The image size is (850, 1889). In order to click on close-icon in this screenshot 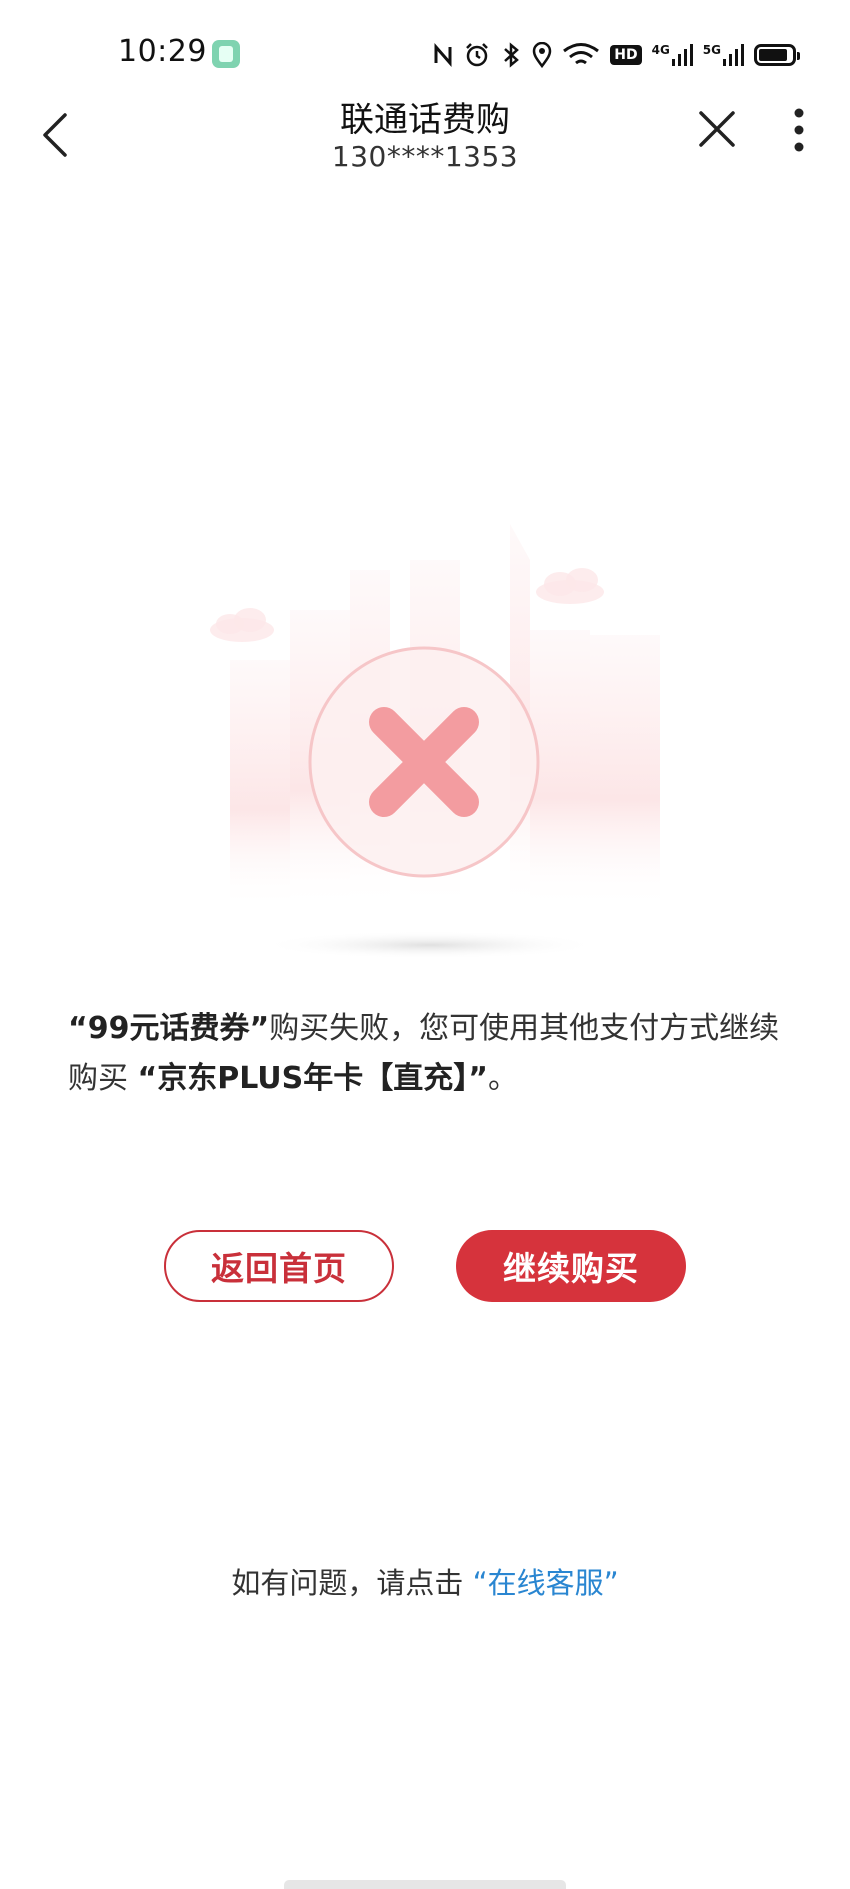, I will do `click(717, 129)`.